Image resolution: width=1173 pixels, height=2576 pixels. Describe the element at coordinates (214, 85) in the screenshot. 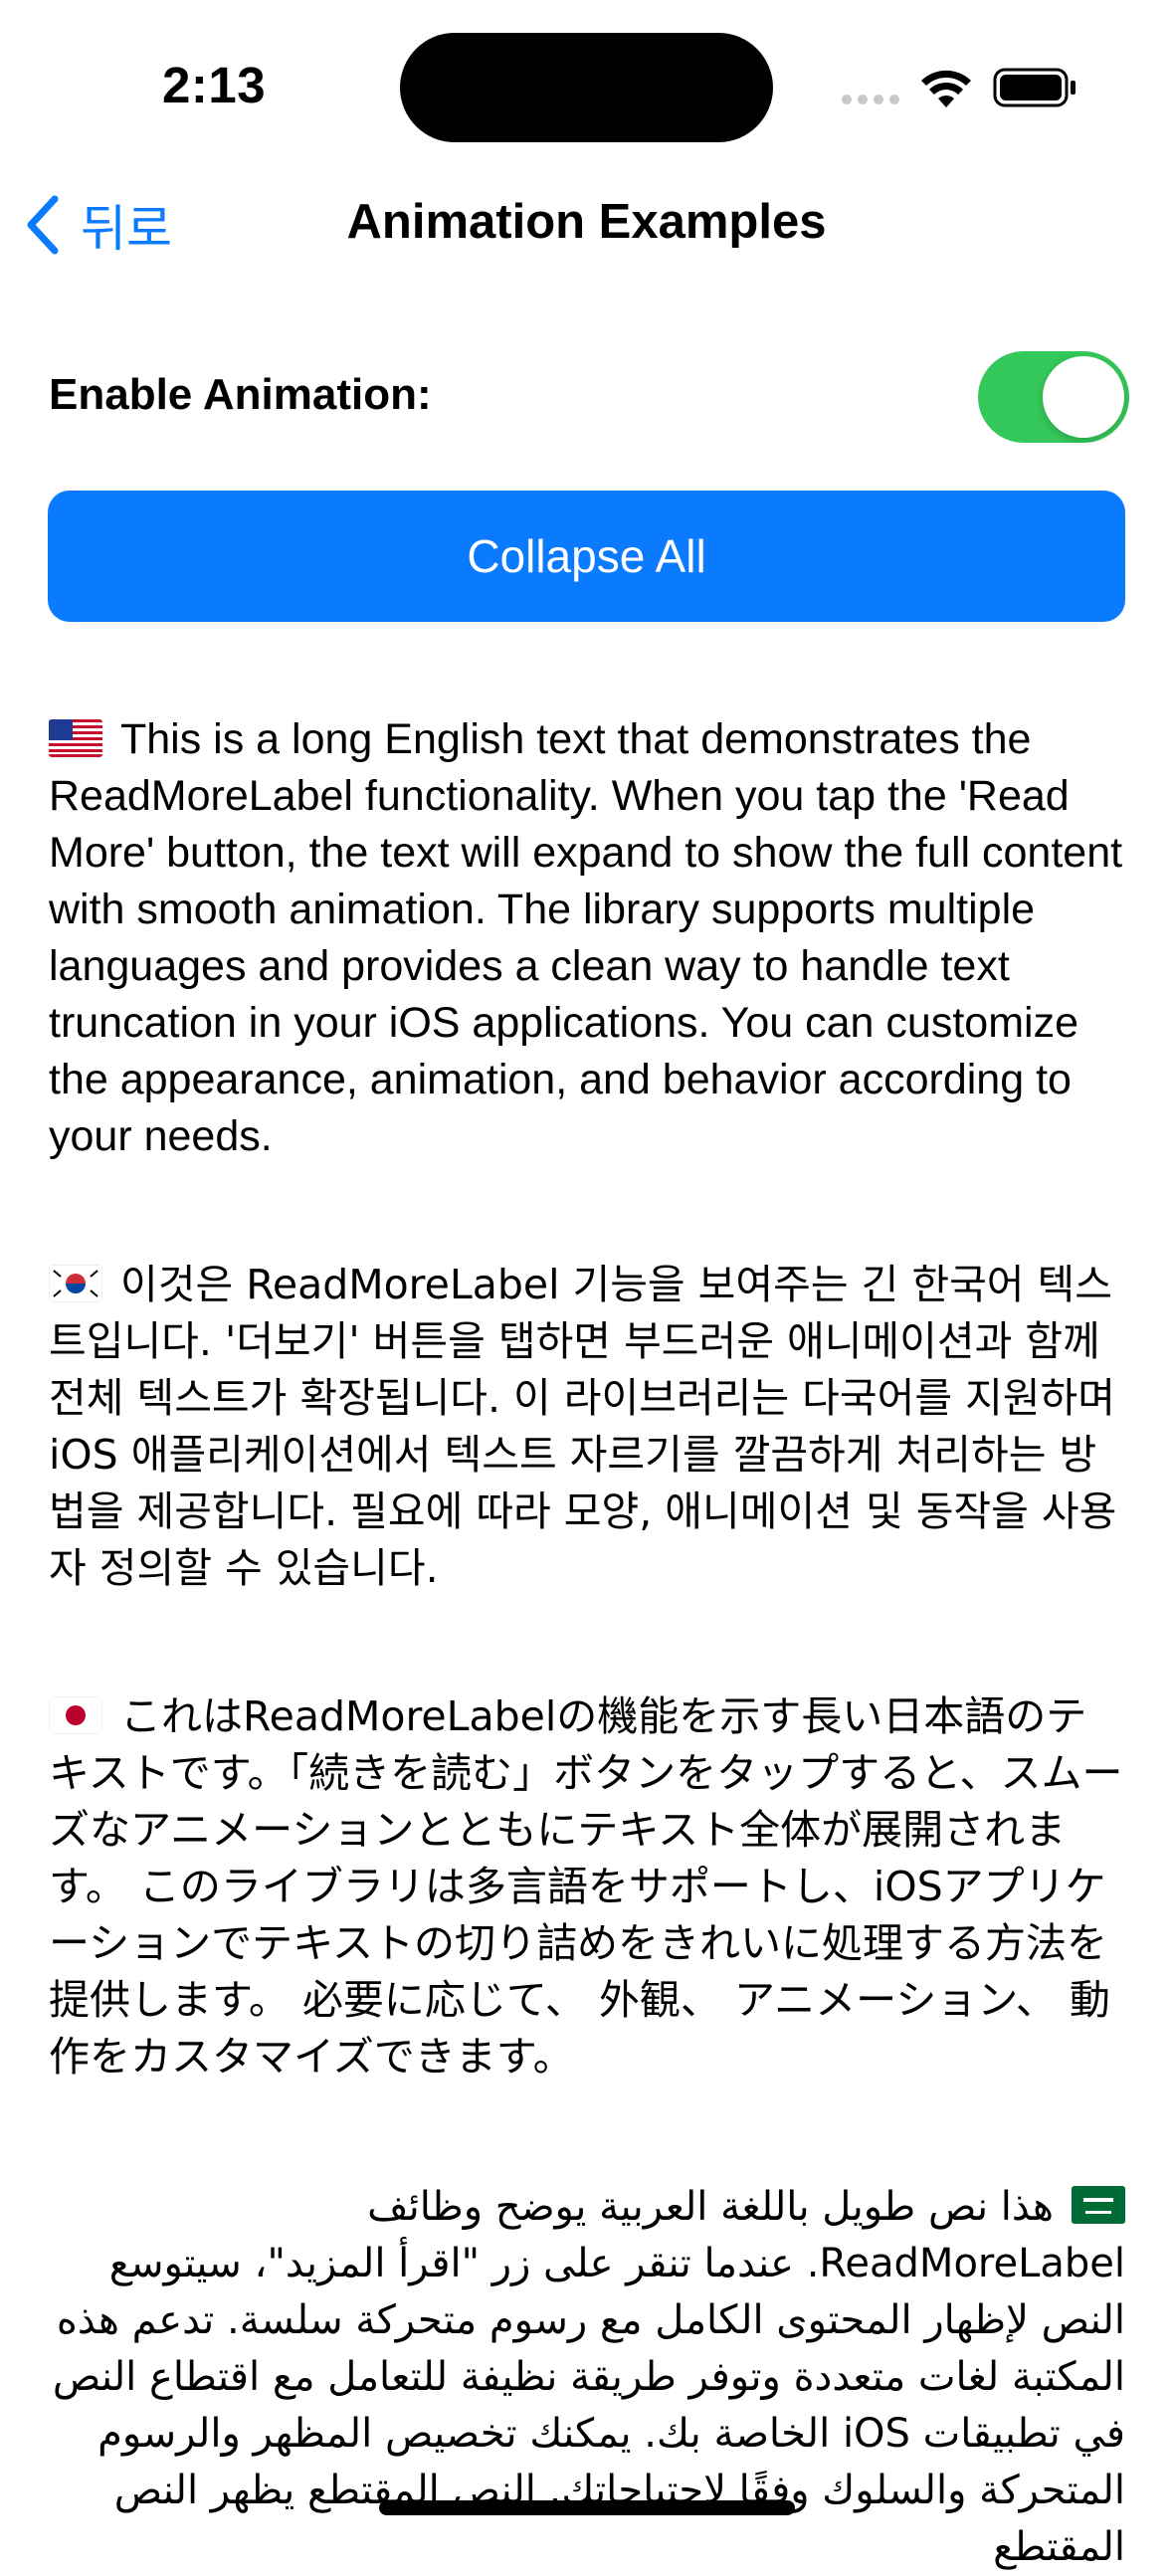

I see `status-time: 2:13` at that location.